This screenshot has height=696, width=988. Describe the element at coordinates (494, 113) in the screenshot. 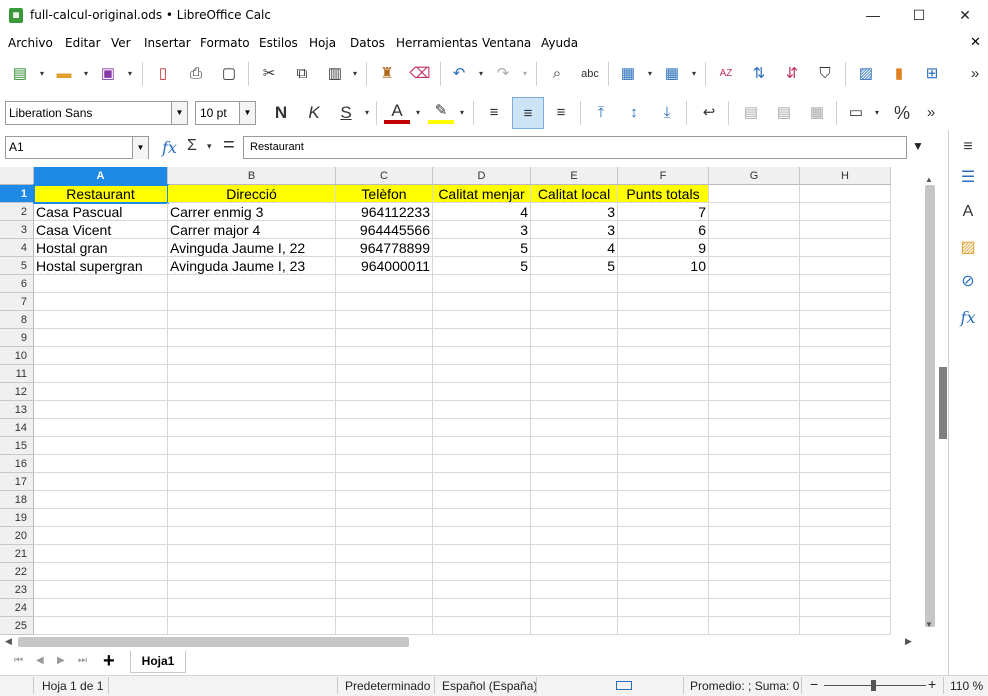

I see `align-left-icon: ≡` at that location.